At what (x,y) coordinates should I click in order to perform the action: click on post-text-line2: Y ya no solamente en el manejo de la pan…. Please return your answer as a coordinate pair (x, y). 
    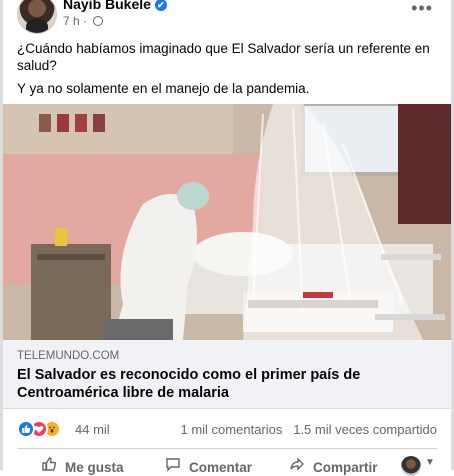
    Looking at the image, I should click on (163, 88).